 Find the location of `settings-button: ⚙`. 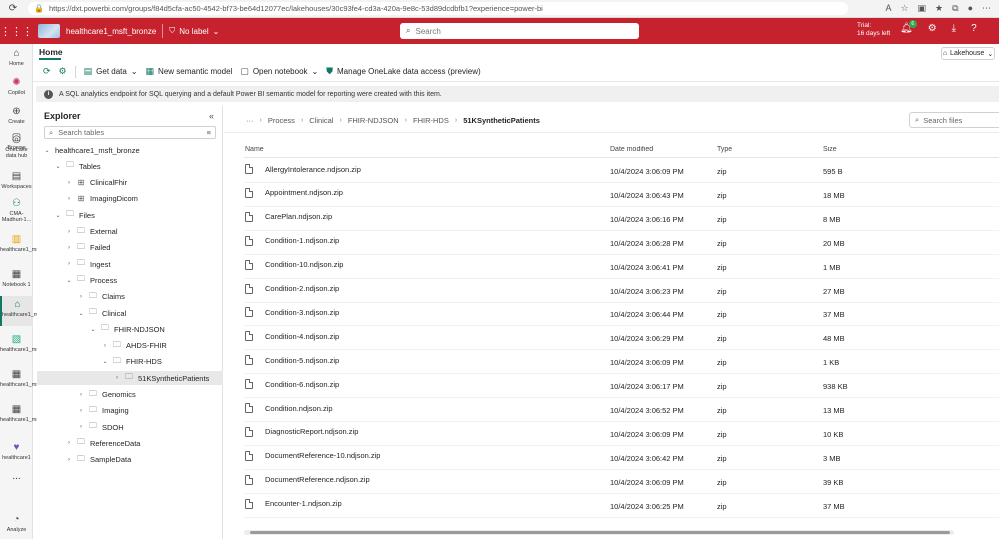

settings-button: ⚙ is located at coordinates (63, 71).